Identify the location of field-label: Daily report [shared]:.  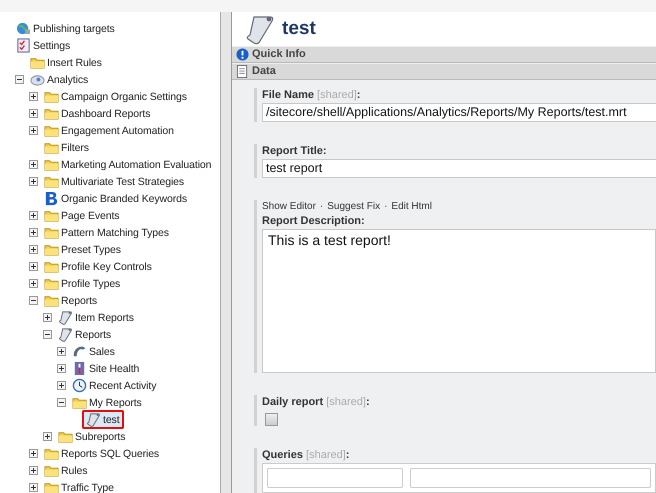
(316, 402).